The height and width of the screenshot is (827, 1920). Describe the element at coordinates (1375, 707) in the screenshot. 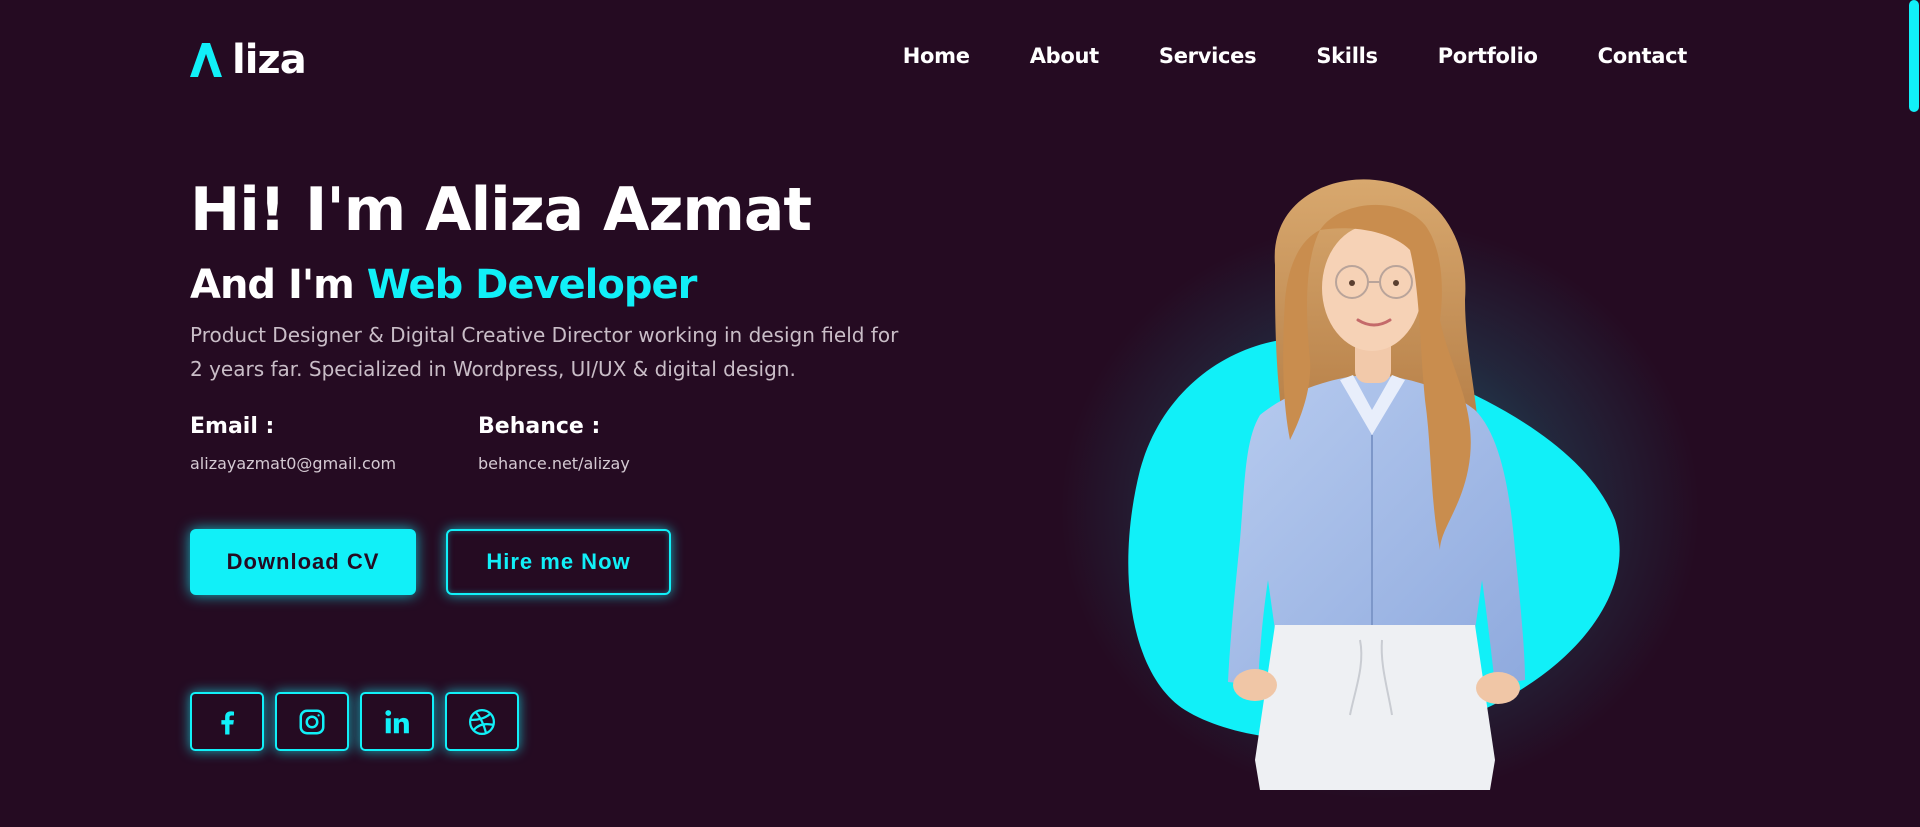

I see `pants` at that location.